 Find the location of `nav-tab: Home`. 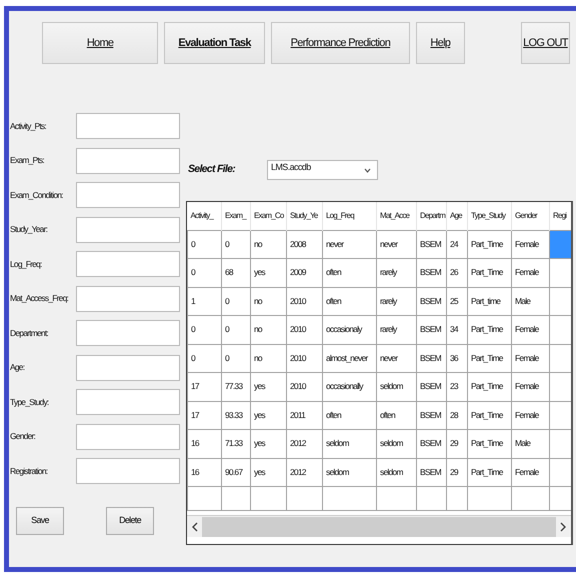

nav-tab: Home is located at coordinates (100, 43).